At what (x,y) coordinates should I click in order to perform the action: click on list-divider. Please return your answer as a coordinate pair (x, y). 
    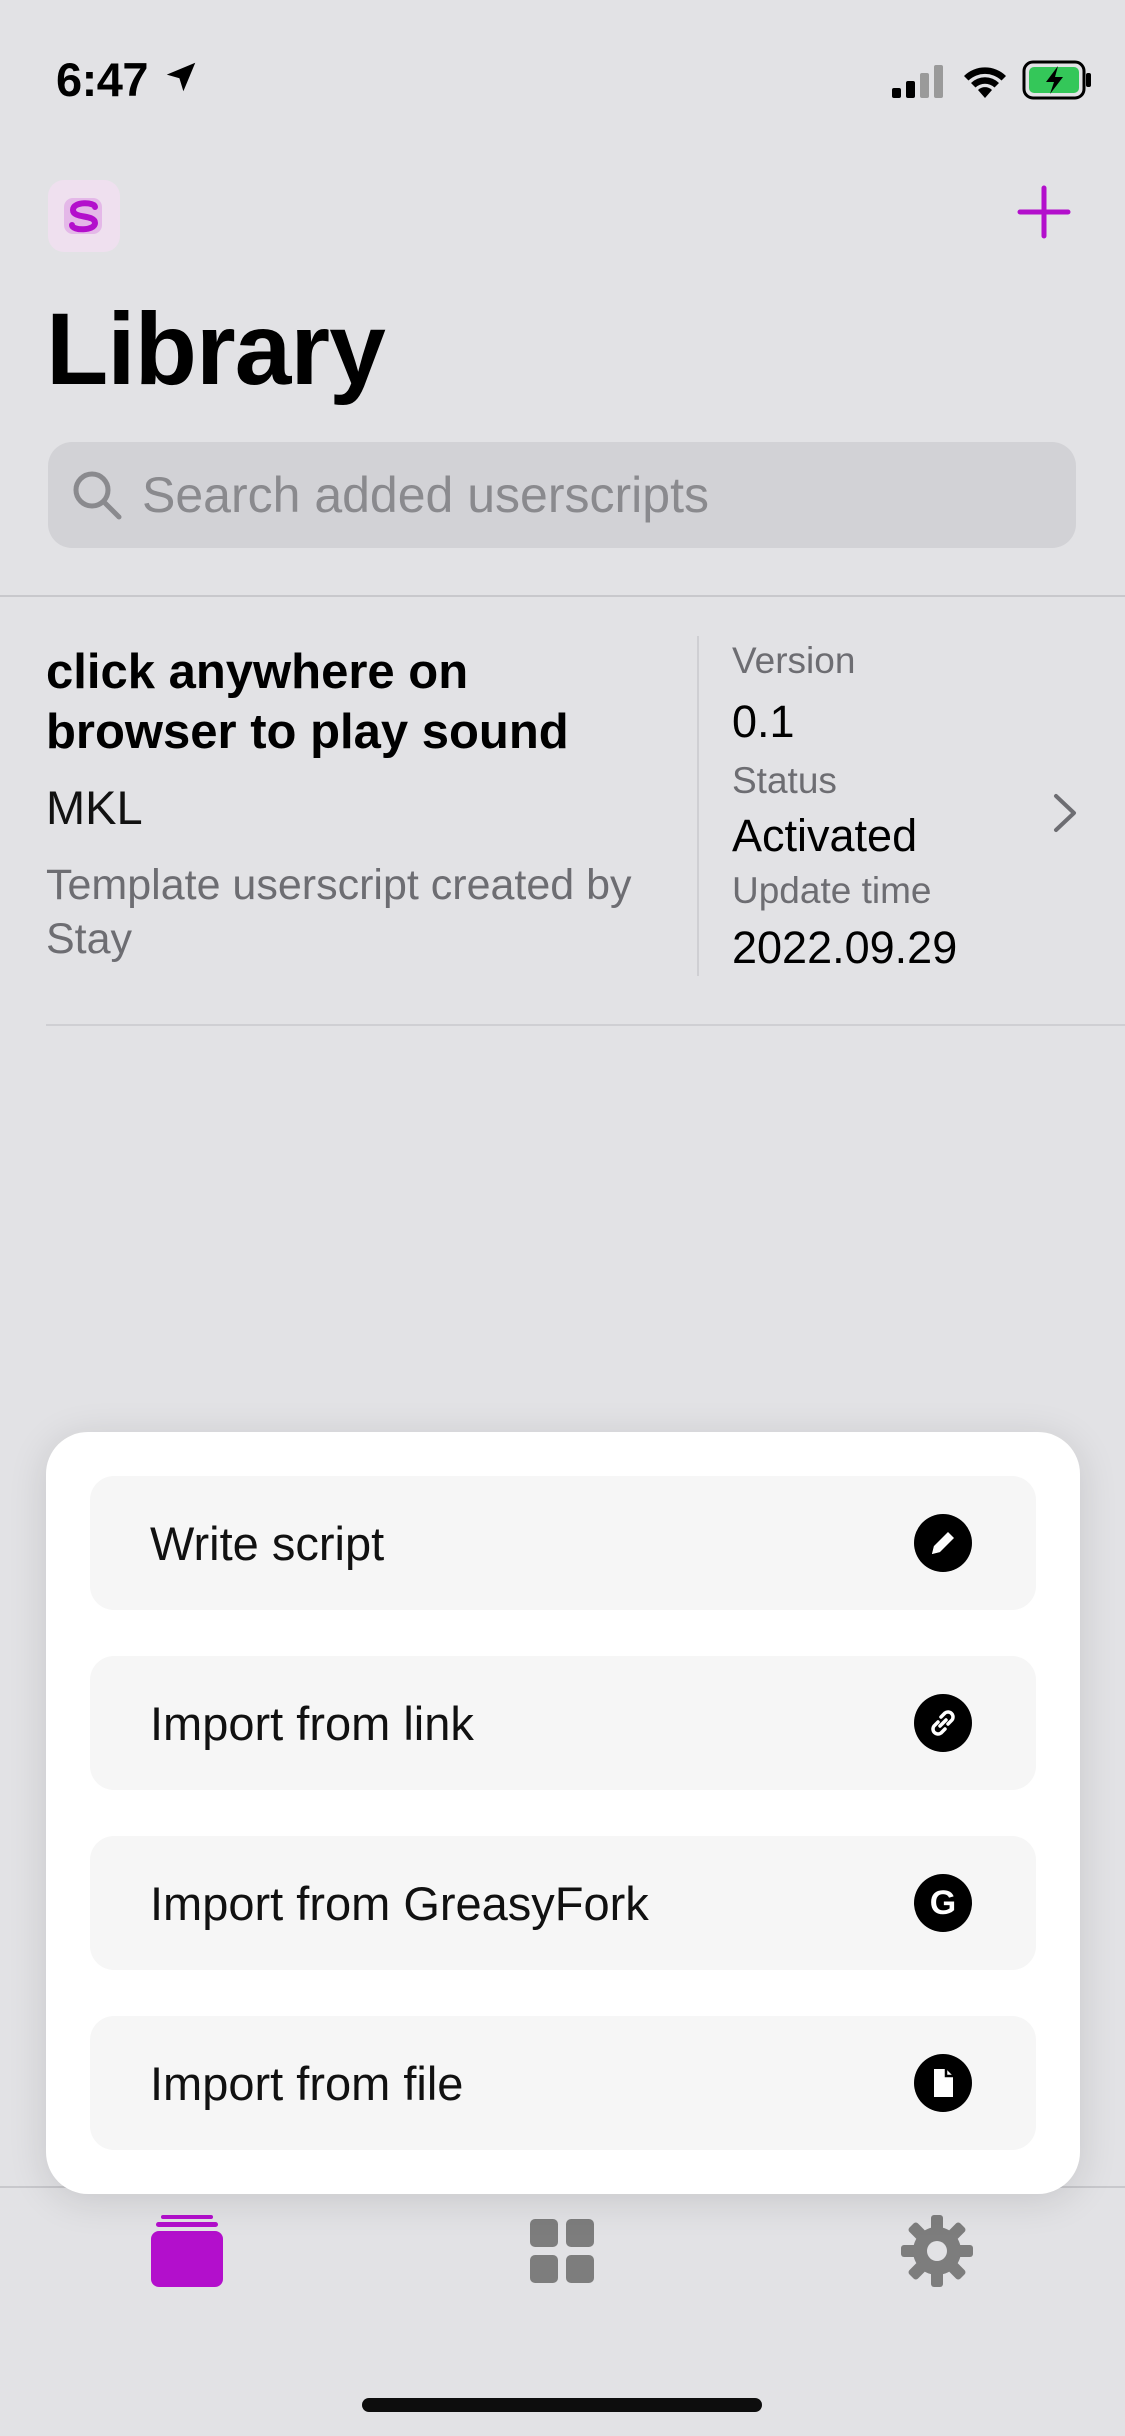
    Looking at the image, I should click on (585, 1025).